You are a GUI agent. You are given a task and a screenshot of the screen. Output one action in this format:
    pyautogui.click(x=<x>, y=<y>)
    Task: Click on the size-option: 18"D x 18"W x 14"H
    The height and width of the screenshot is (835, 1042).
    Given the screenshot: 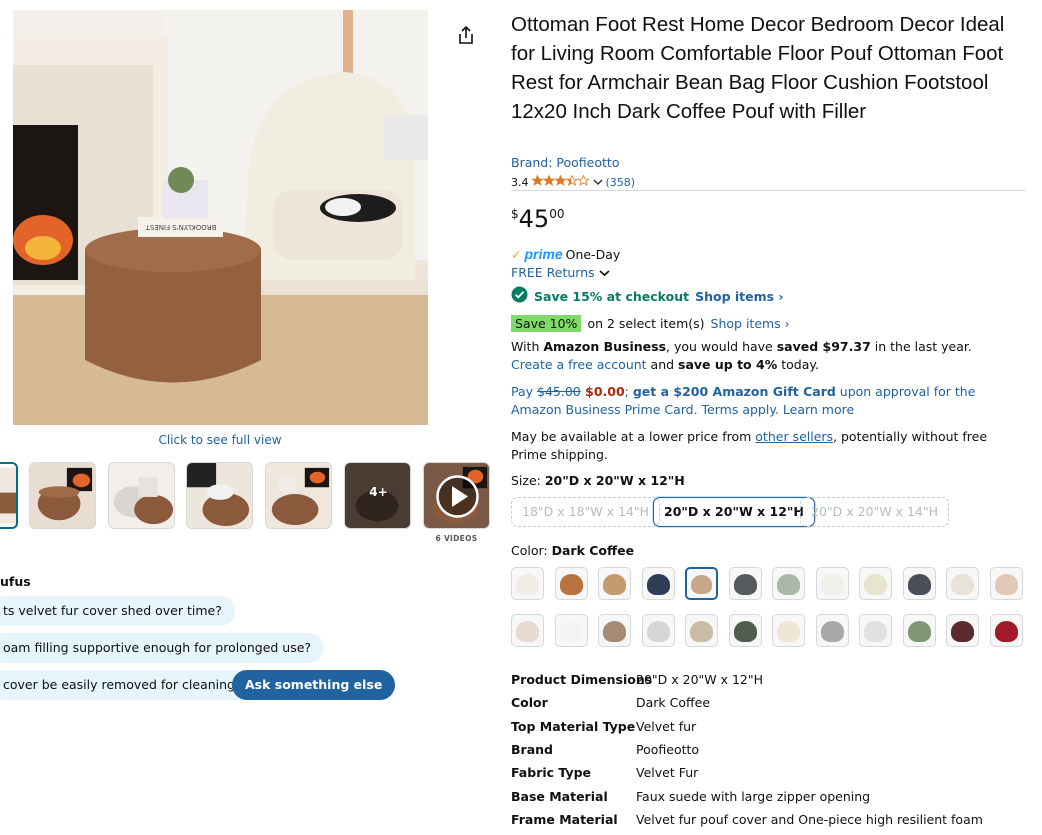 What is the action you would take?
    pyautogui.click(x=586, y=512)
    